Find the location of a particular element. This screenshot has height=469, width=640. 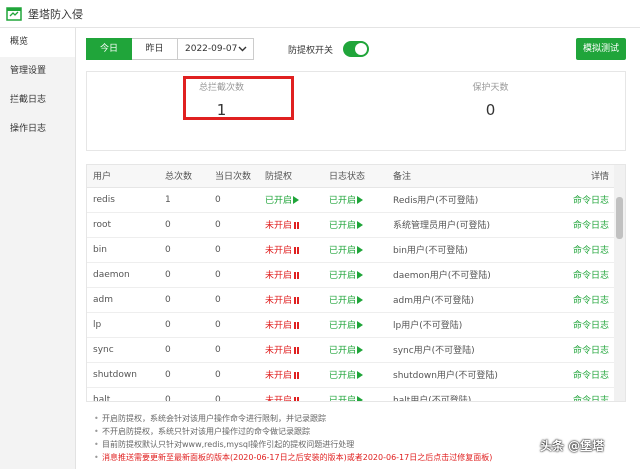

table-row: root 0 0 未开启 已开启 系统管理员用户(可登陆) 命令日志 is located at coordinates (351, 225).